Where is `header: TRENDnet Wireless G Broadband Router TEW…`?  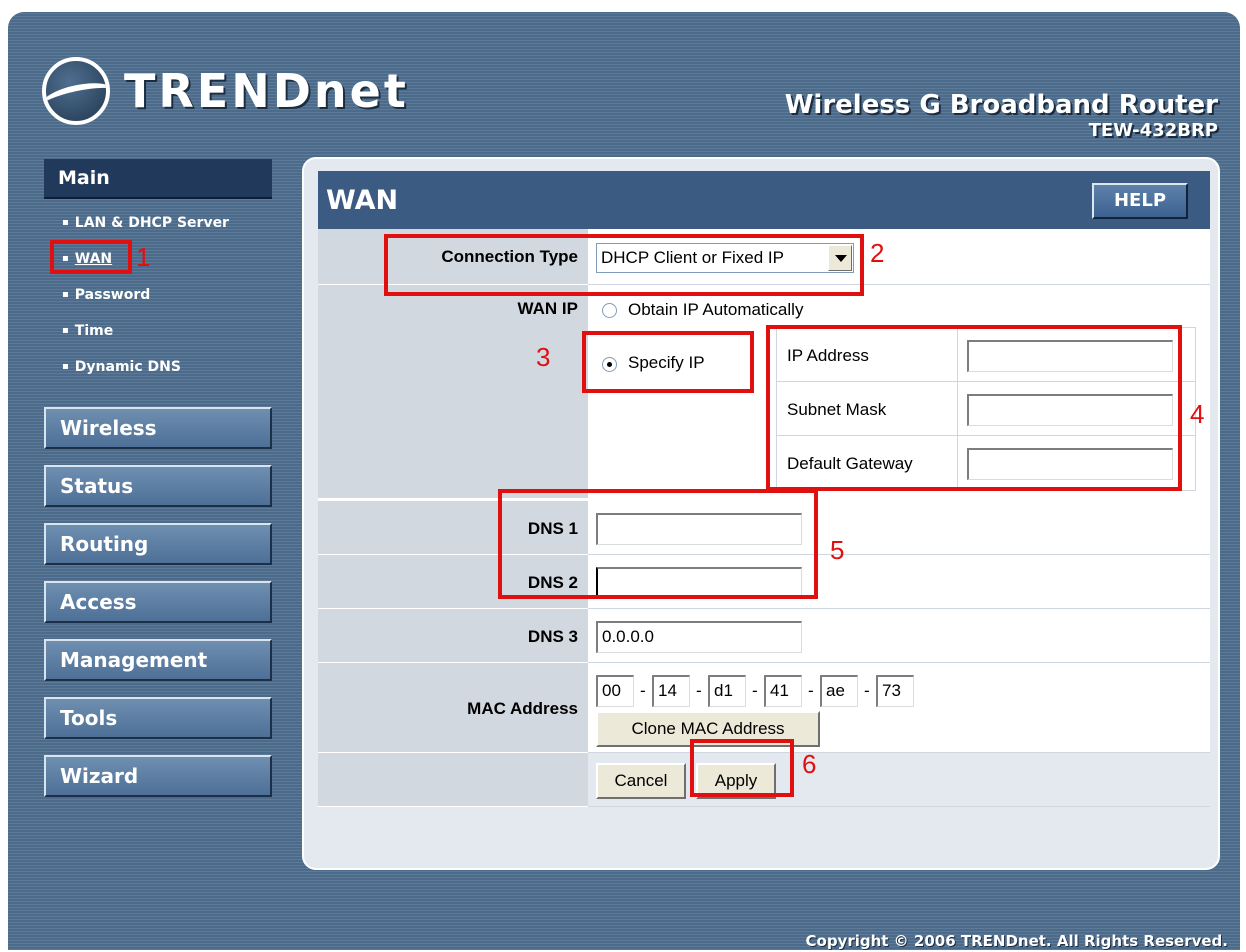
header: TRENDnet Wireless G Broadband Router TEW… is located at coordinates (624, 82).